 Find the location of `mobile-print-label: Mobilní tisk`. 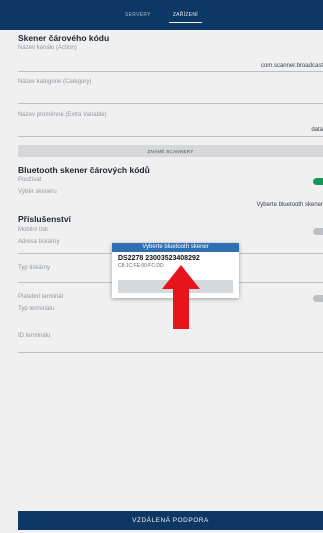

mobile-print-label: Mobilní tisk is located at coordinates (33, 230).